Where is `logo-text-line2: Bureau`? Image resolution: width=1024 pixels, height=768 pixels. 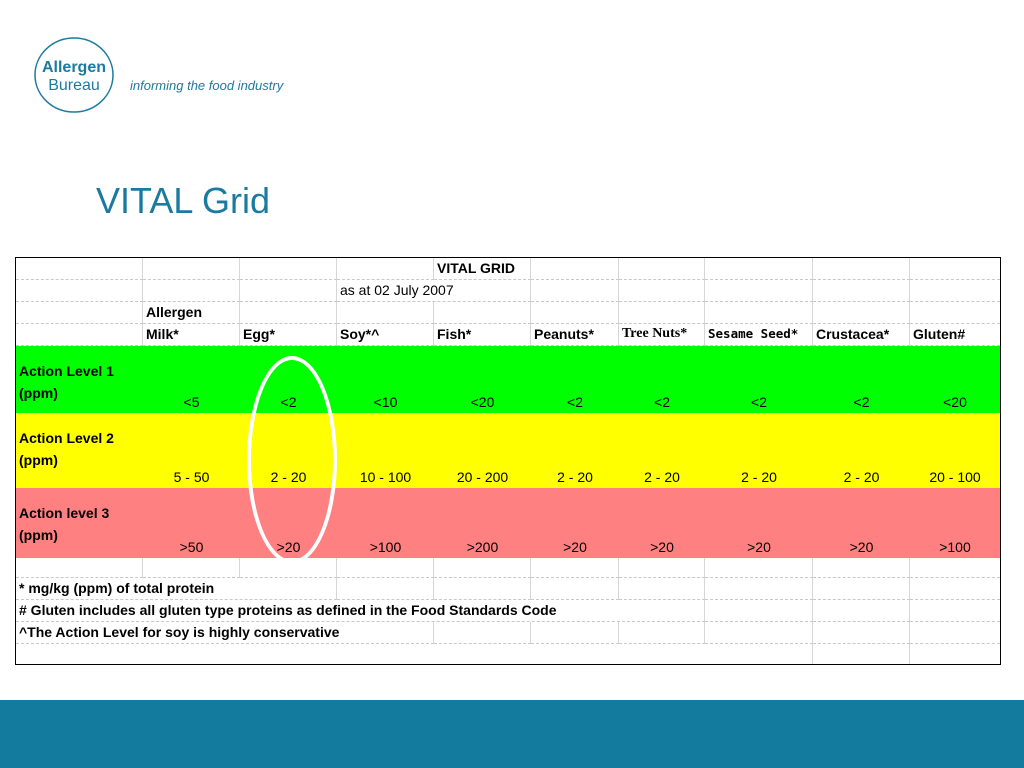 logo-text-line2: Bureau is located at coordinates (74, 85).